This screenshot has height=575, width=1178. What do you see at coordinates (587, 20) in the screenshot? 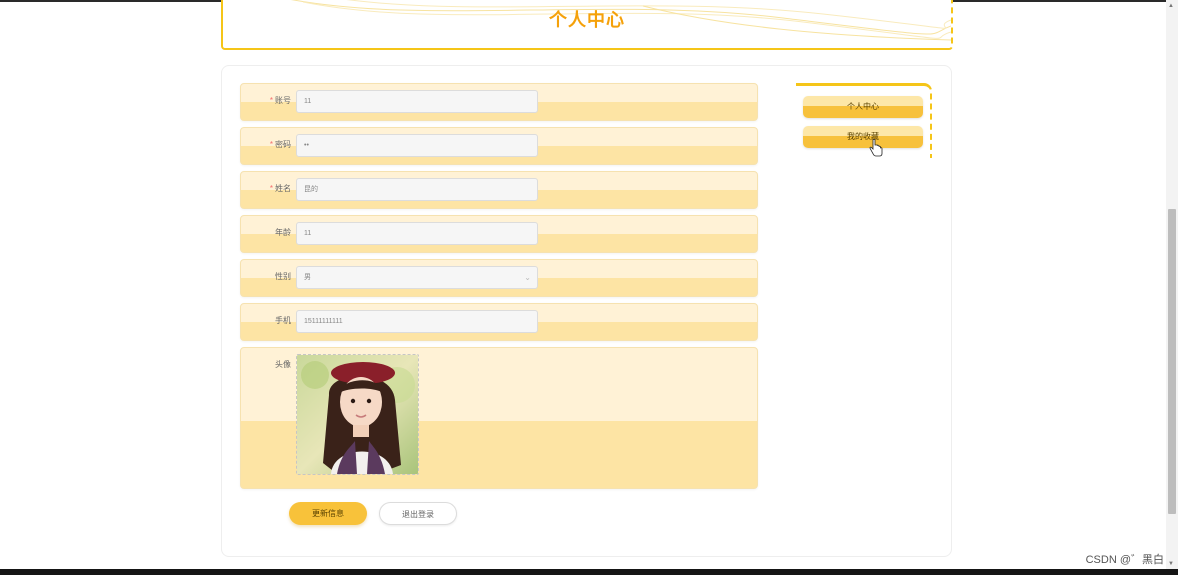
I see `page-title: 个人中心` at bounding box center [587, 20].